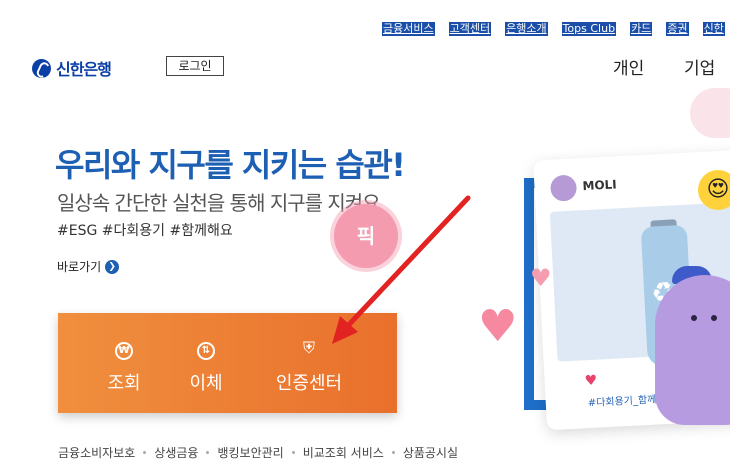 This screenshot has height=476, width=730. I want to click on footer-link-compare: 비교조회 서비스, so click(343, 452).